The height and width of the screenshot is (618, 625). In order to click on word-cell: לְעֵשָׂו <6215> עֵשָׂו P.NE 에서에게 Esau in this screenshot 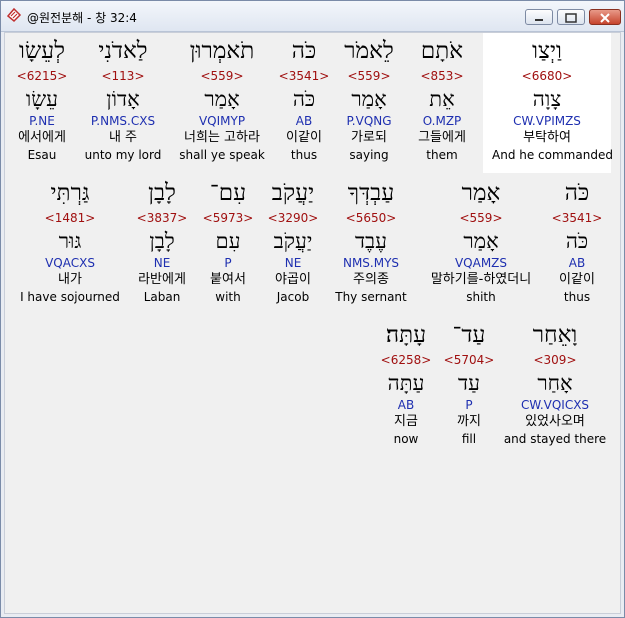, I will do `click(42, 99)`.